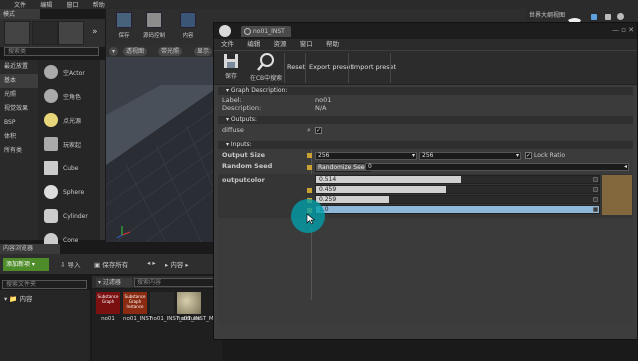 The width and height of the screenshot is (638, 361). Describe the element at coordinates (30, 249) in the screenshot. I see `content-browser-tab: 内容浏览器` at that location.